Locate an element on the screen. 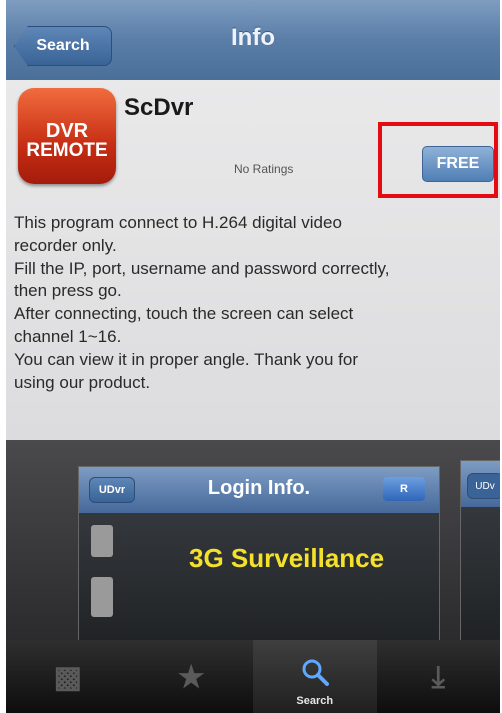 Image resolution: width=502 pixels, height=713 pixels. tab-bar: ▩ ★ Search ⤓ is located at coordinates (253, 676).